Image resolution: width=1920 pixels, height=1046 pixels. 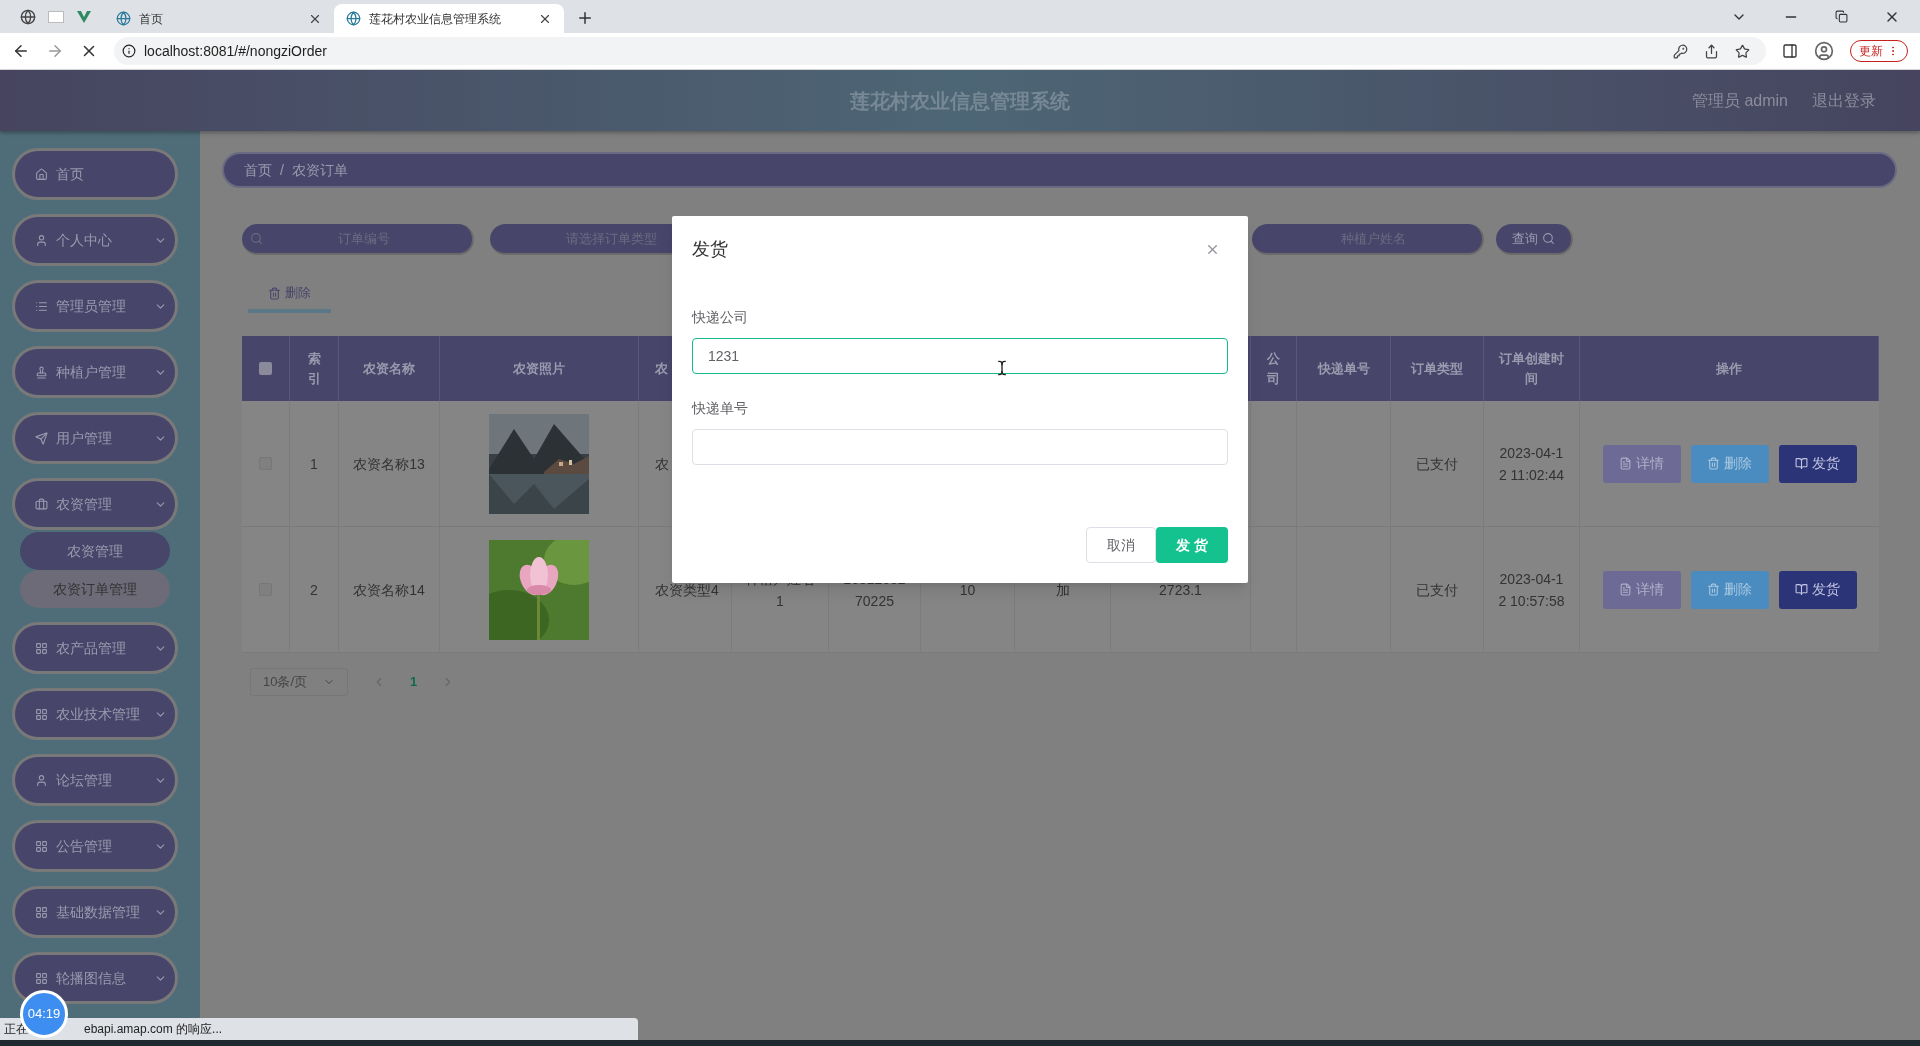 I want to click on column-header: 农资照片, so click(x=539, y=368).